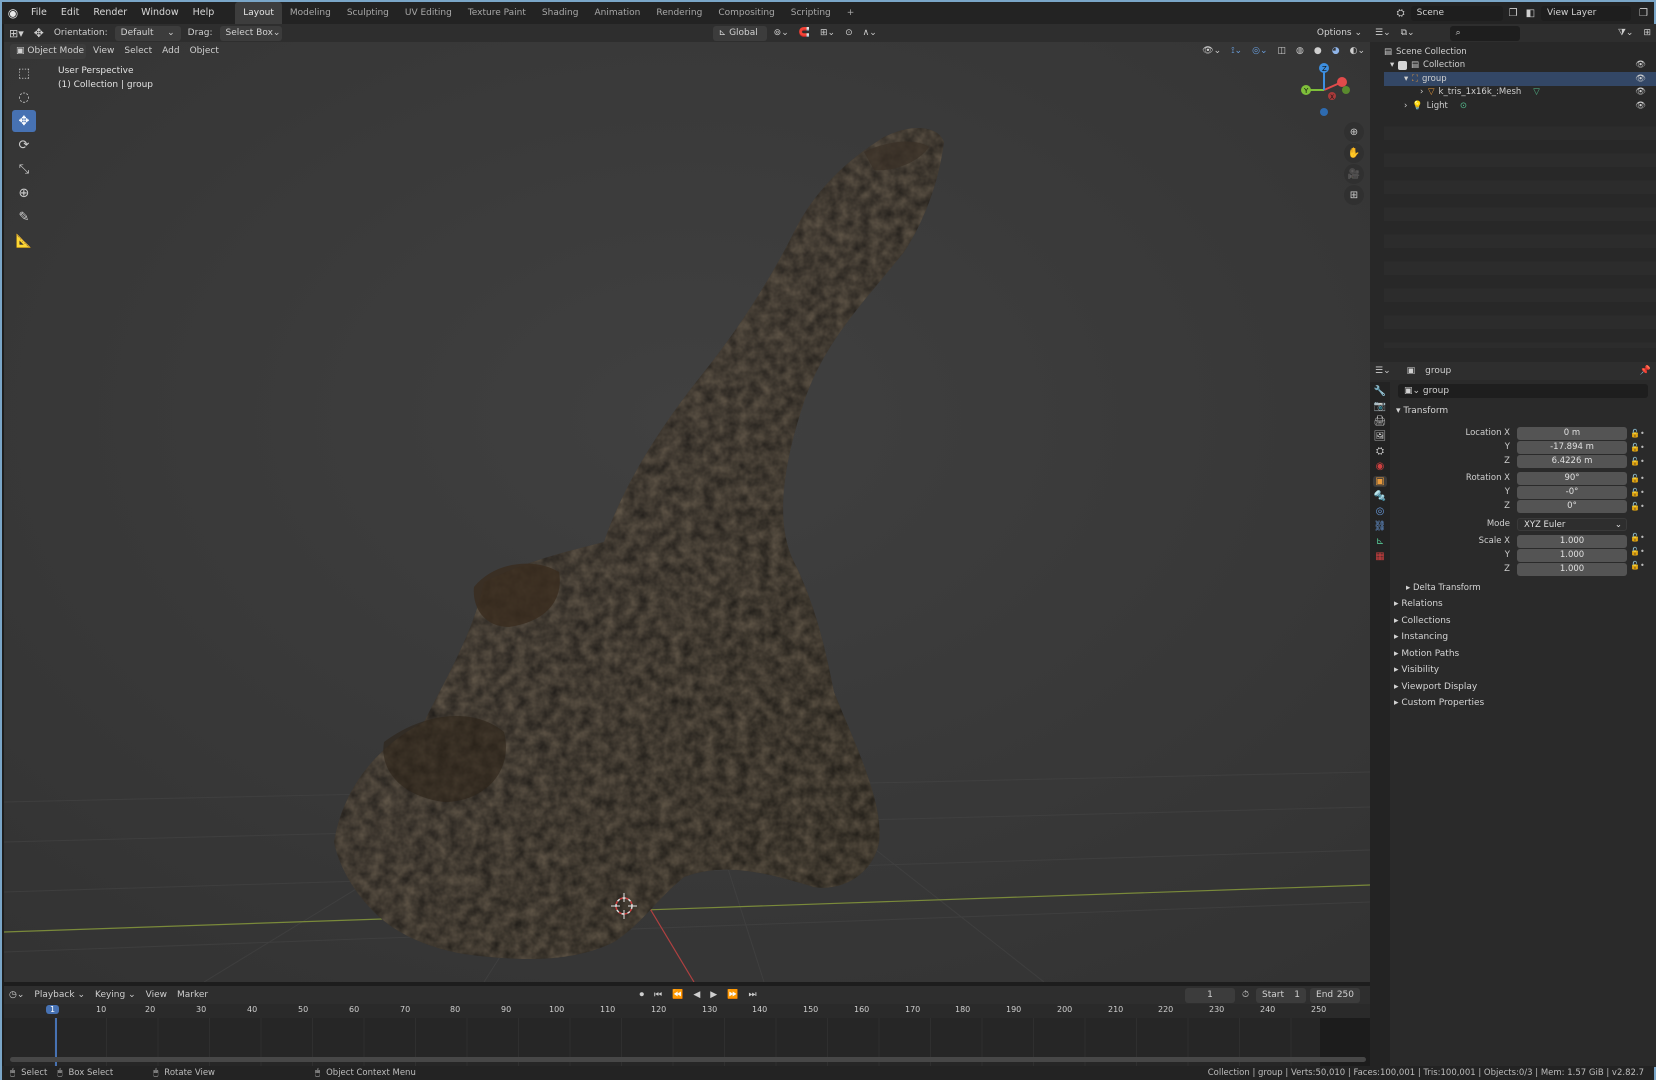  Describe the element at coordinates (1572, 447) in the screenshot. I see `location-y-field: -17.894 m` at that location.